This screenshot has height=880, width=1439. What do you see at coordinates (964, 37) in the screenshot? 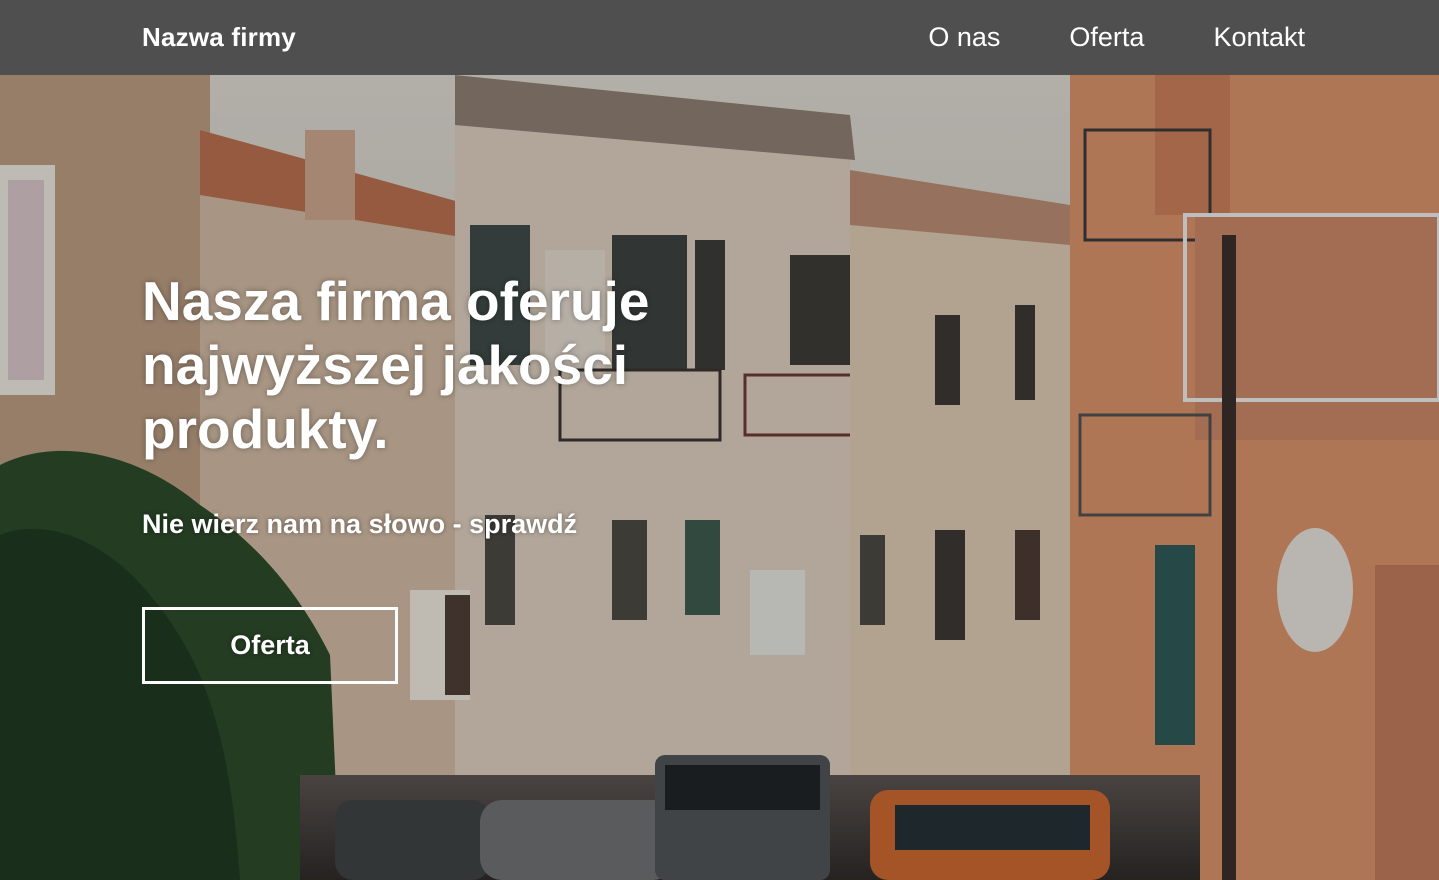
I see `nav-link-o-nas: O nas` at bounding box center [964, 37].